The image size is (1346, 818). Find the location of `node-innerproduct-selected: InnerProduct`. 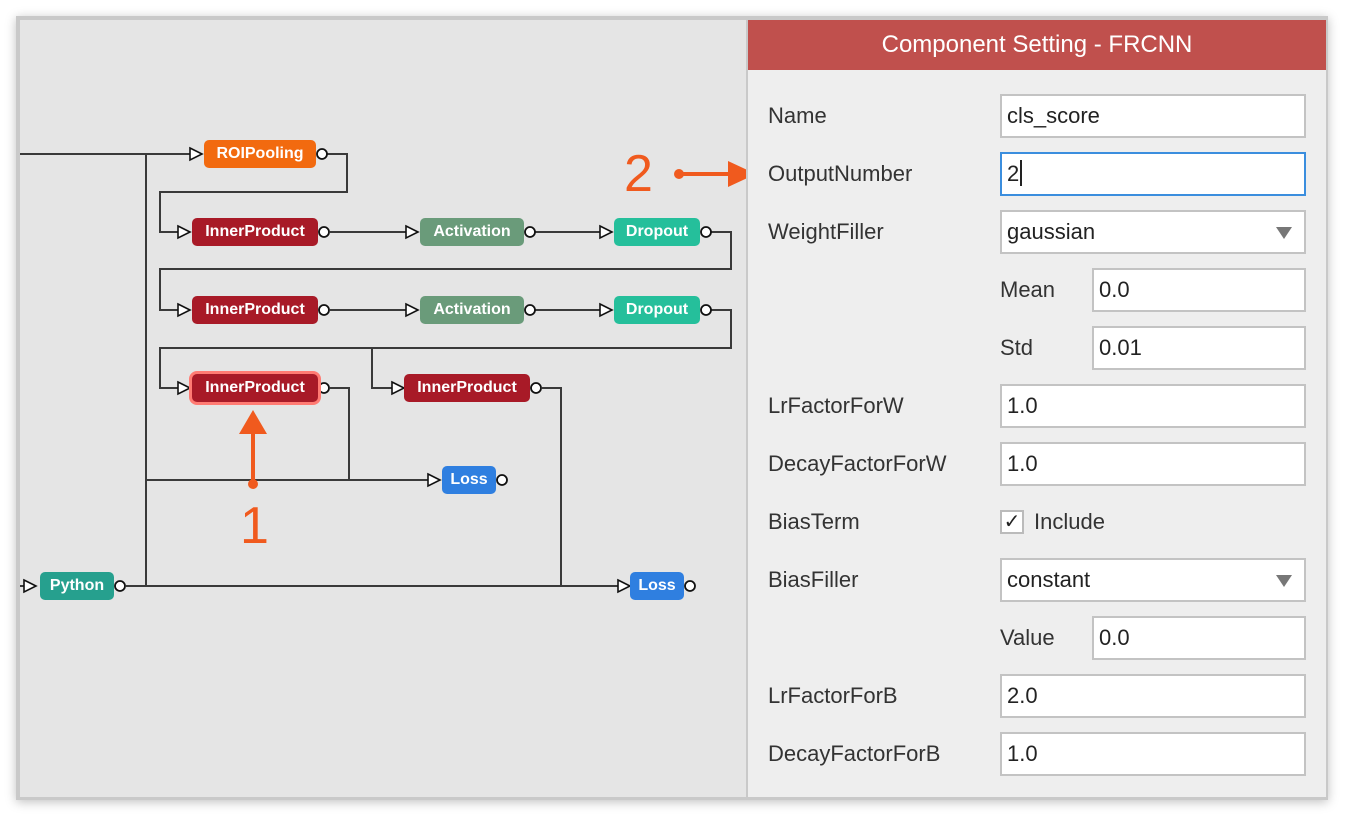

node-innerproduct-selected: InnerProduct is located at coordinates (255, 388).